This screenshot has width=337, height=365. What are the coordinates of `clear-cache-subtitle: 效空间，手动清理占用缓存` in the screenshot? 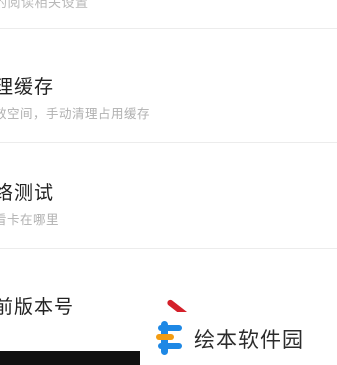 It's located at (75, 113).